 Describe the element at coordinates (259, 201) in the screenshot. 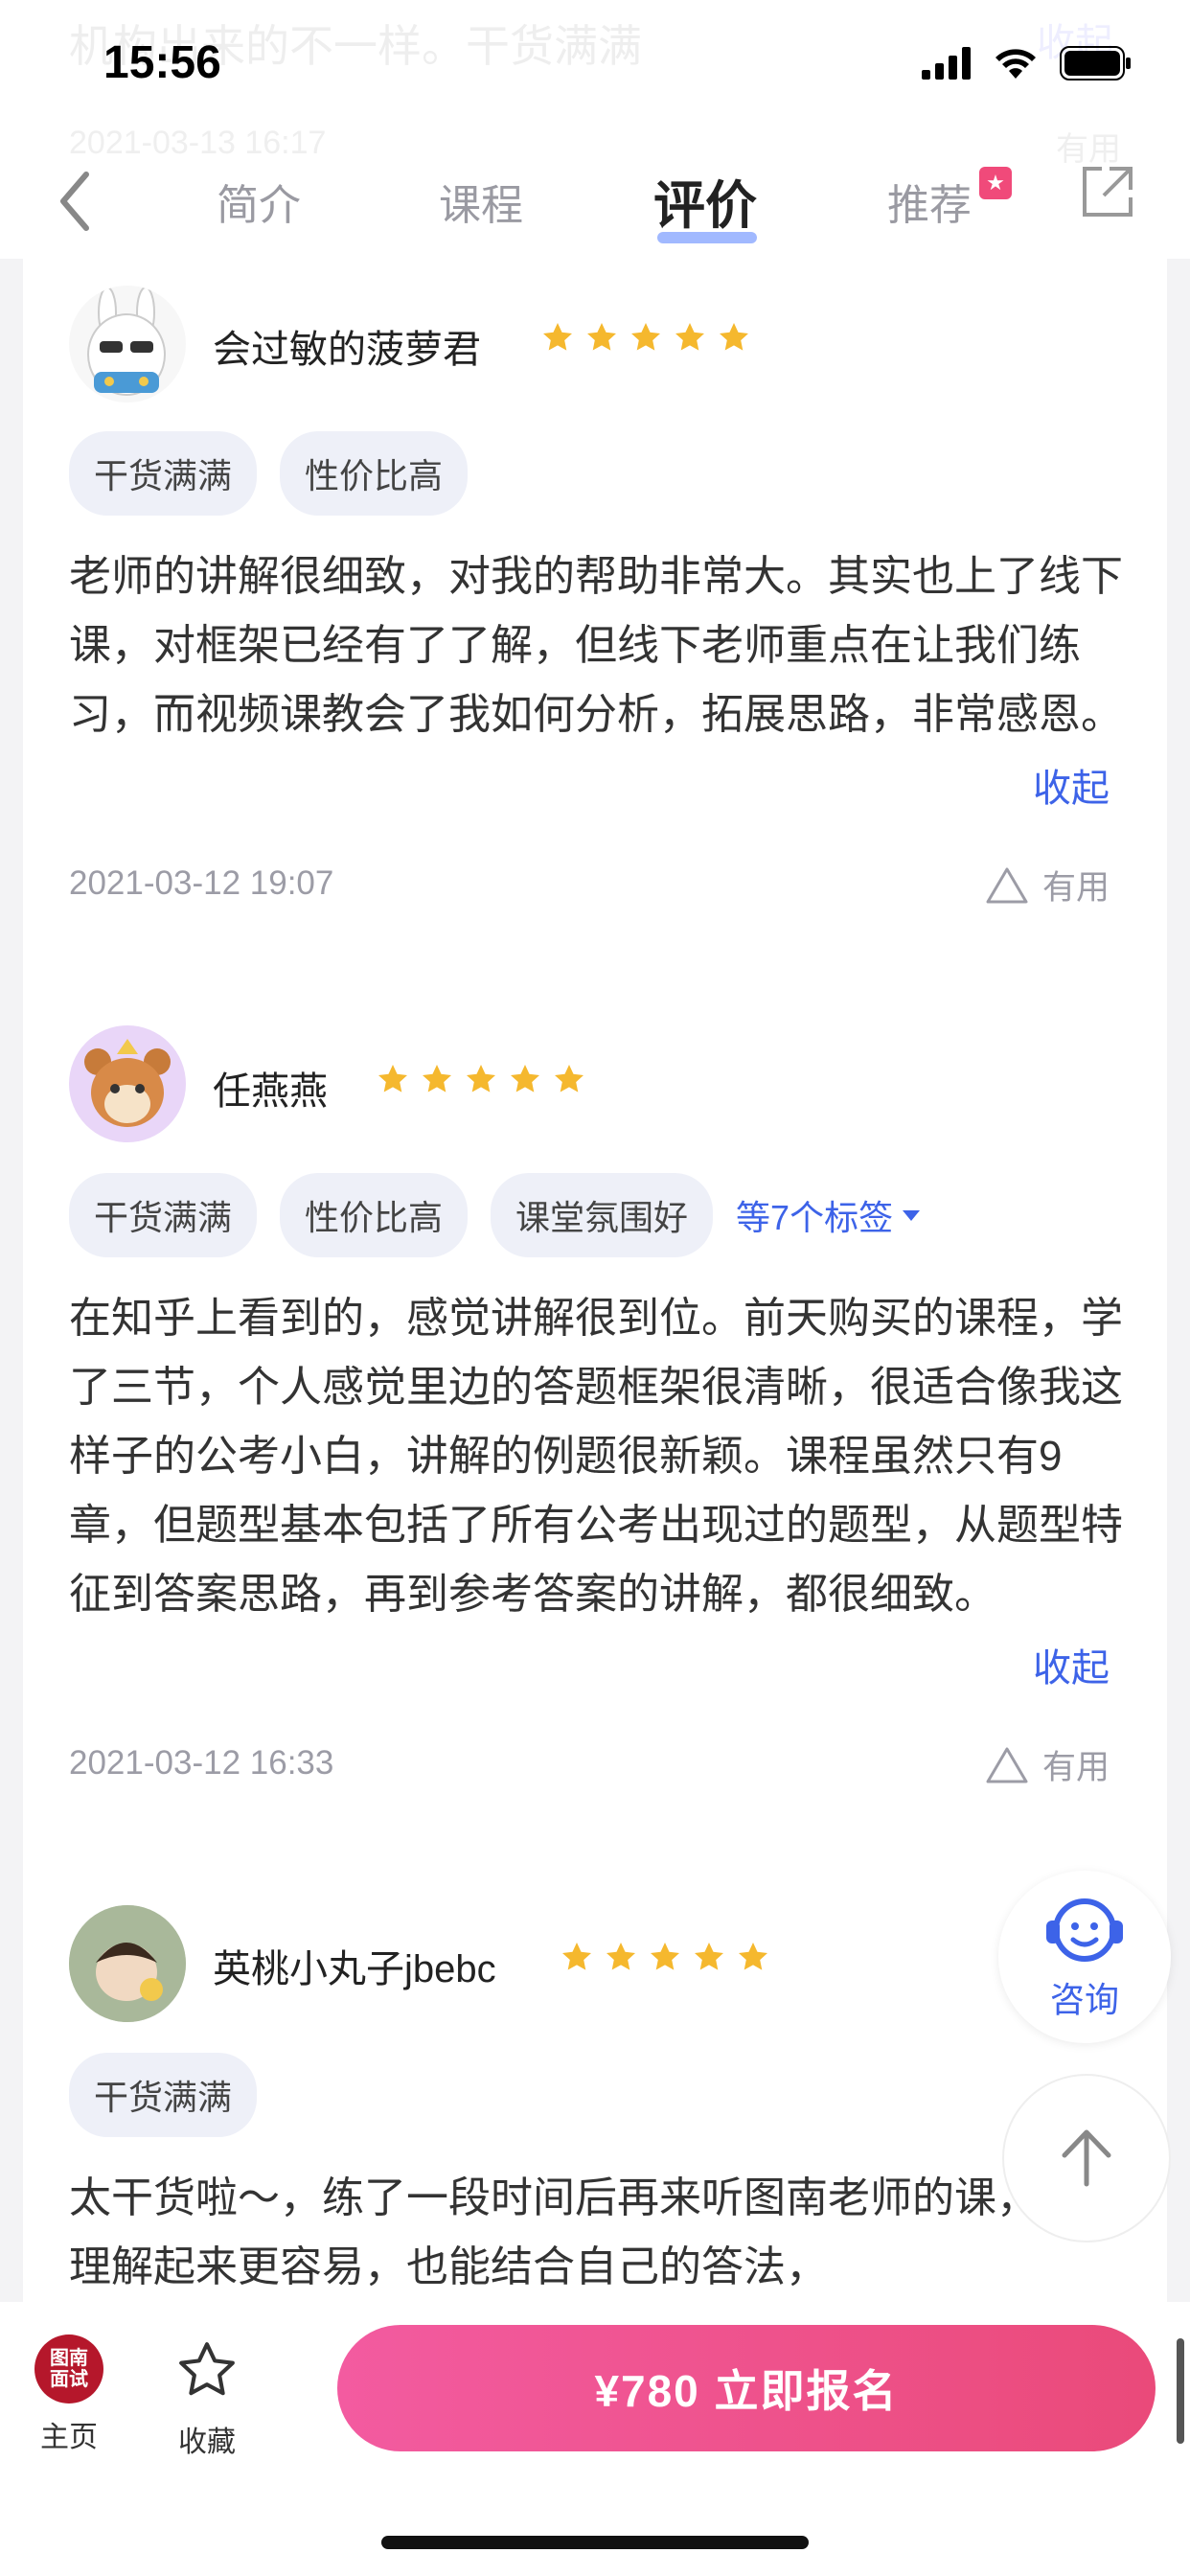

I see `tab-intro: 简介` at that location.